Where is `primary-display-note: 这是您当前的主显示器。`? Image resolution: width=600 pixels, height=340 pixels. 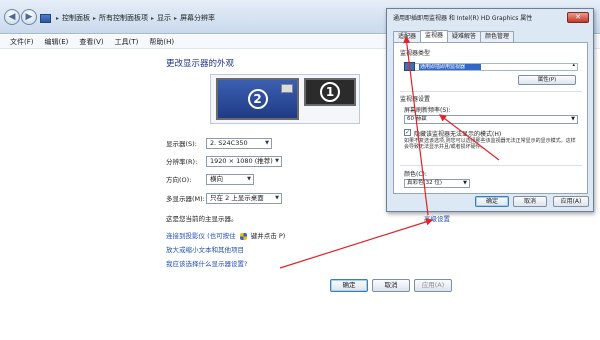 primary-display-note: 这是您当前的主显示器。 is located at coordinates (202, 219).